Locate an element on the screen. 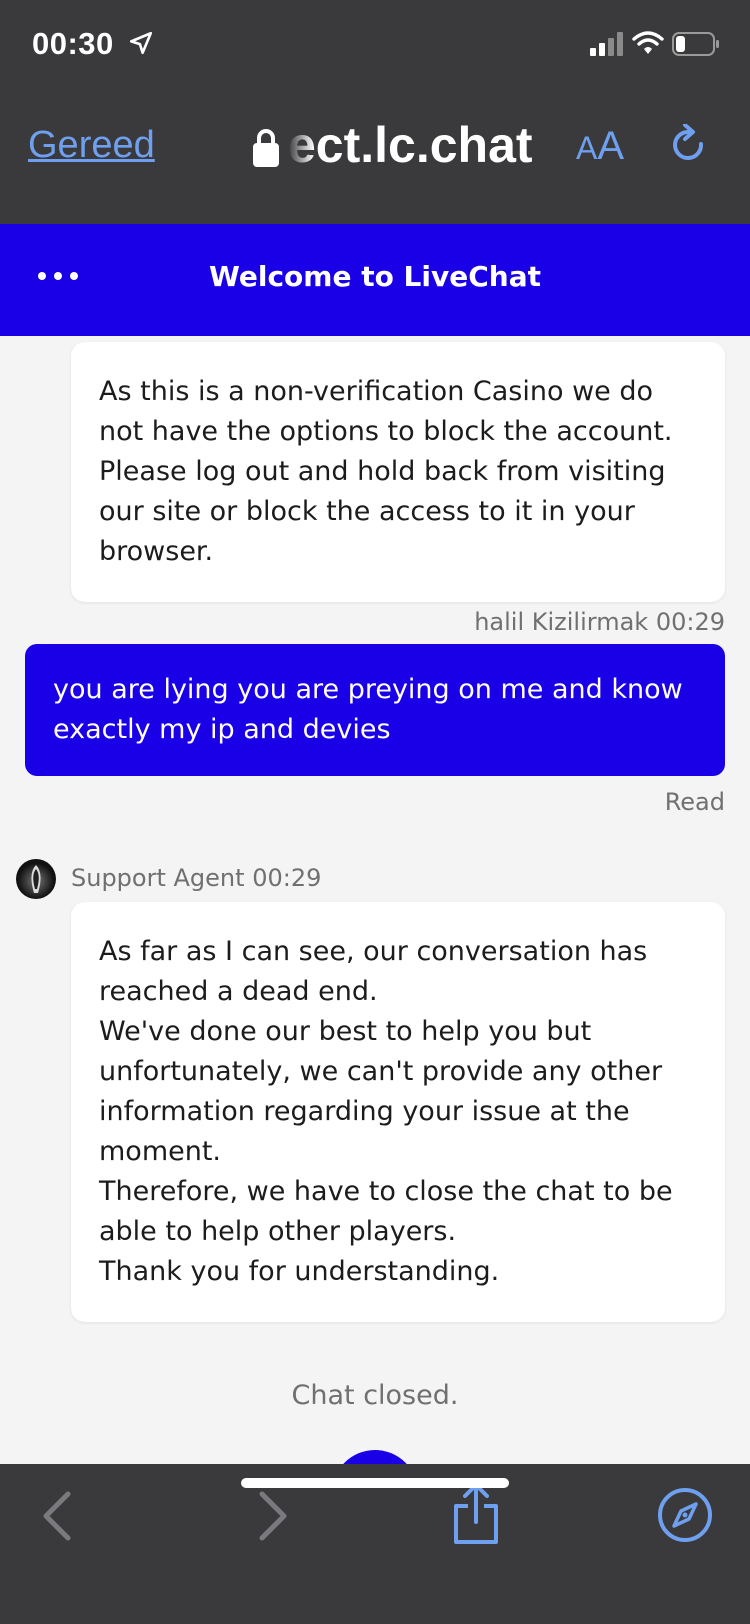  reload-icon is located at coordinates (689, 147).